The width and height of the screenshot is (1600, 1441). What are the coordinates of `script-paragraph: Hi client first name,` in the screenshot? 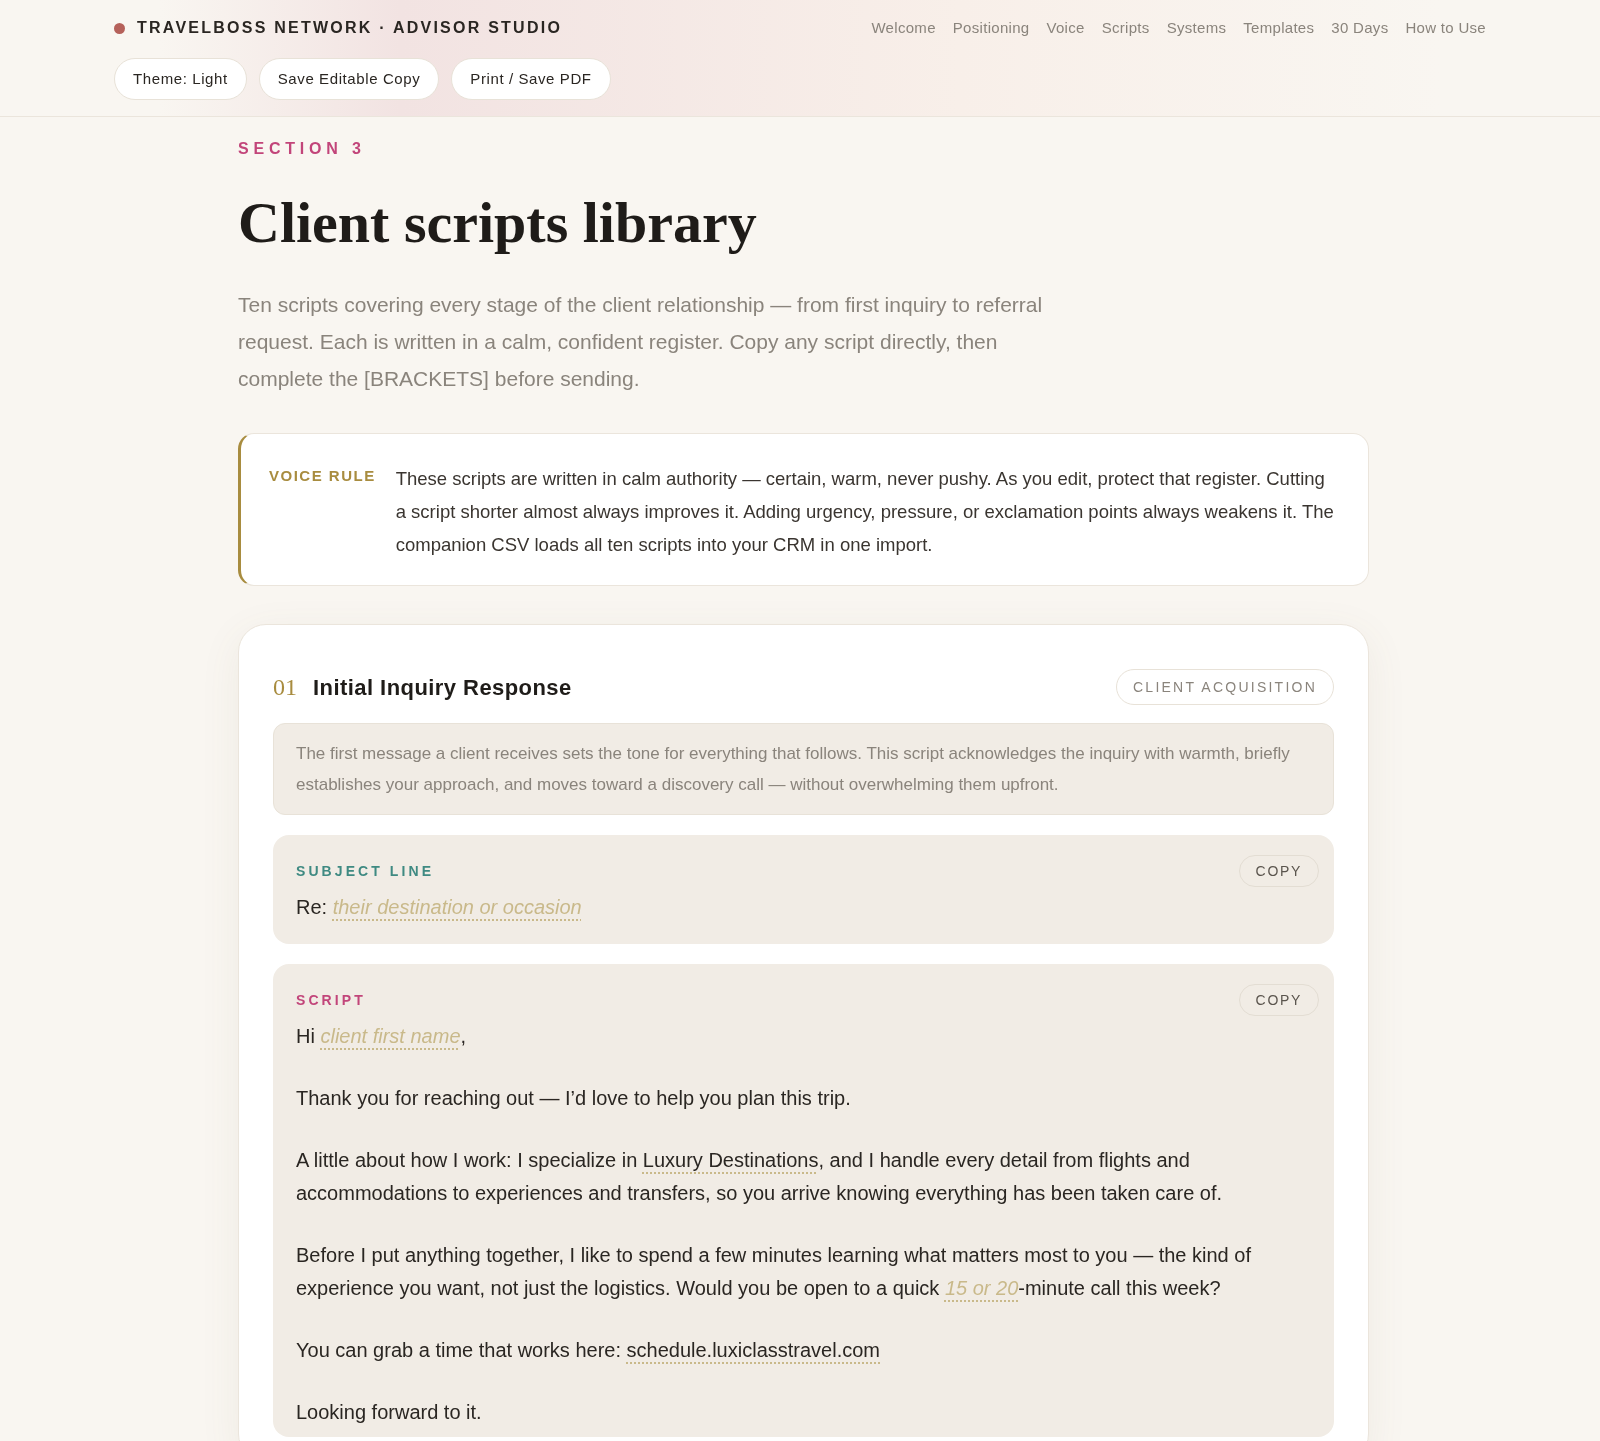 It's located at (382, 1036).